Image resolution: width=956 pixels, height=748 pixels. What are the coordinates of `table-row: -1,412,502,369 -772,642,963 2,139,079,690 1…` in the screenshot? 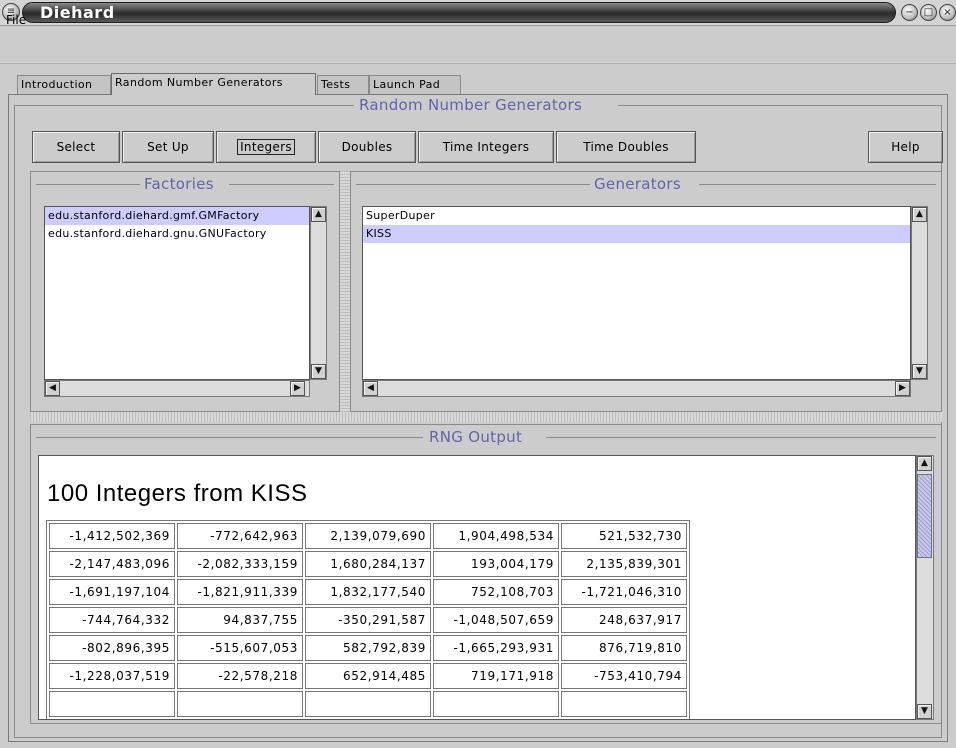 It's located at (368, 536).